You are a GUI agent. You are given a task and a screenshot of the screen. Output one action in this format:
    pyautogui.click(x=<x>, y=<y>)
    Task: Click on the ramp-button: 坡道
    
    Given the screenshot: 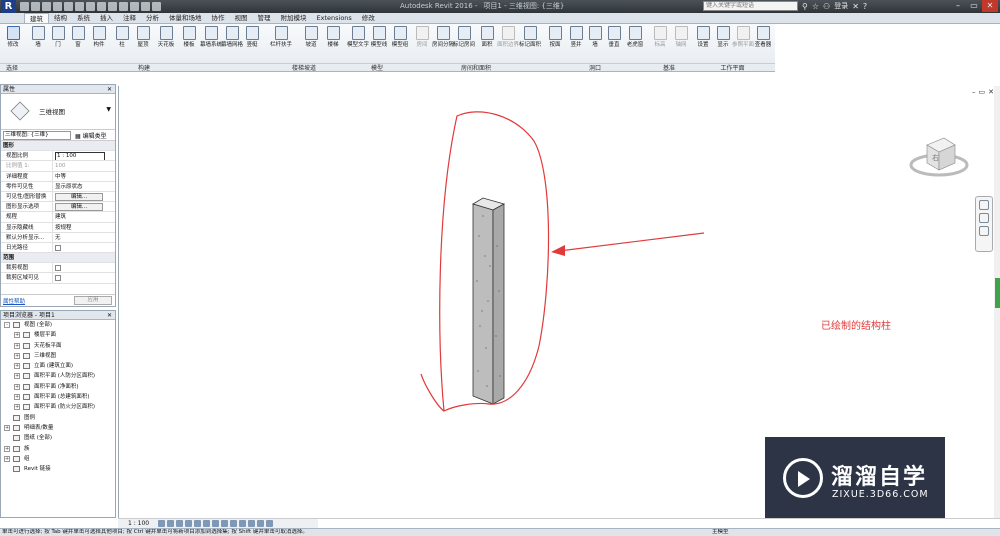 What is the action you would take?
    pyautogui.click(x=311, y=44)
    